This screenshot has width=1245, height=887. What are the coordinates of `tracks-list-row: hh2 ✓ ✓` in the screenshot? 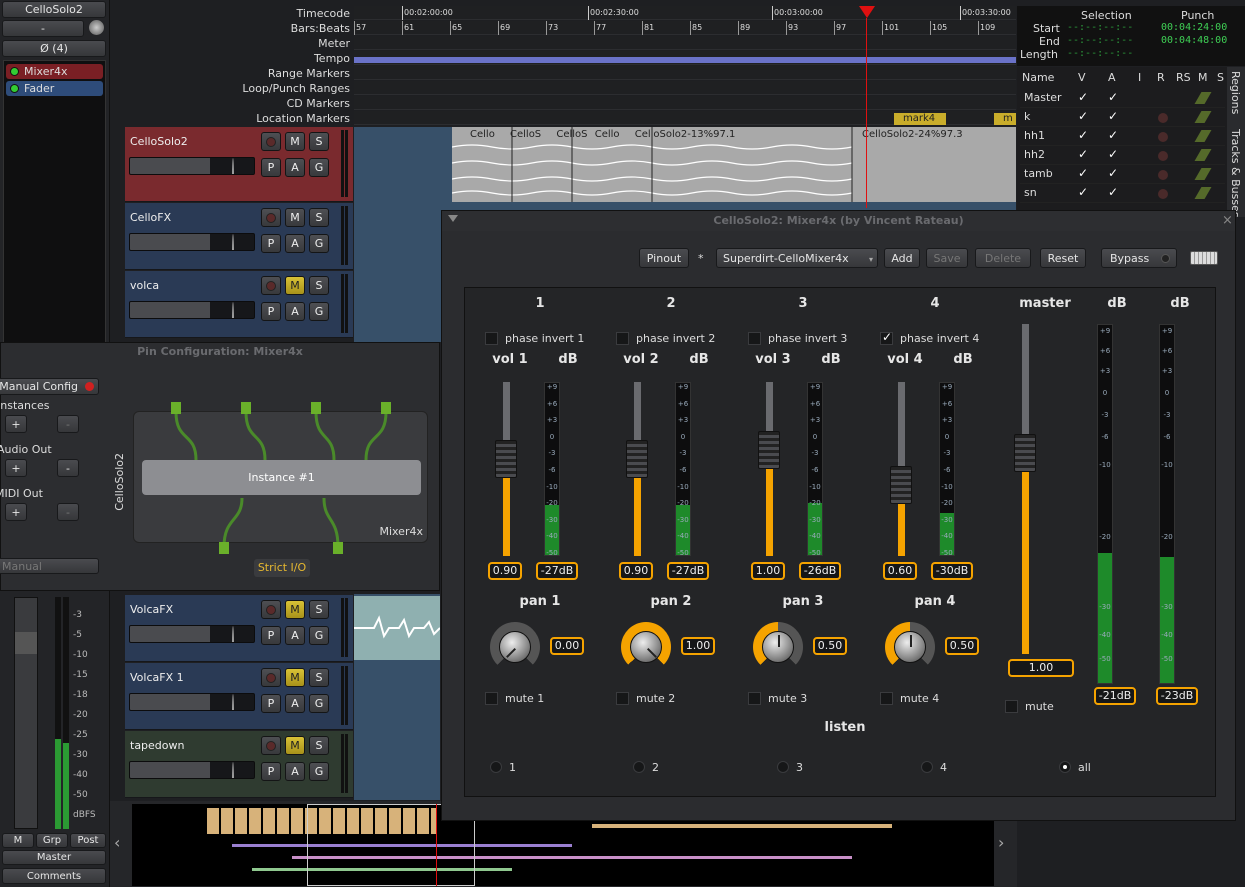 It's located at (1122, 155).